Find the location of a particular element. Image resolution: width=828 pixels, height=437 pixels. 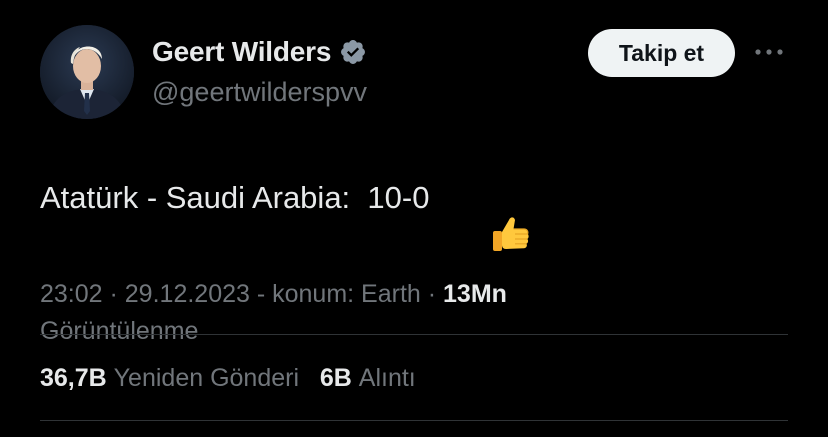

author-display-name: Geert Wilders is located at coordinates (241, 52).